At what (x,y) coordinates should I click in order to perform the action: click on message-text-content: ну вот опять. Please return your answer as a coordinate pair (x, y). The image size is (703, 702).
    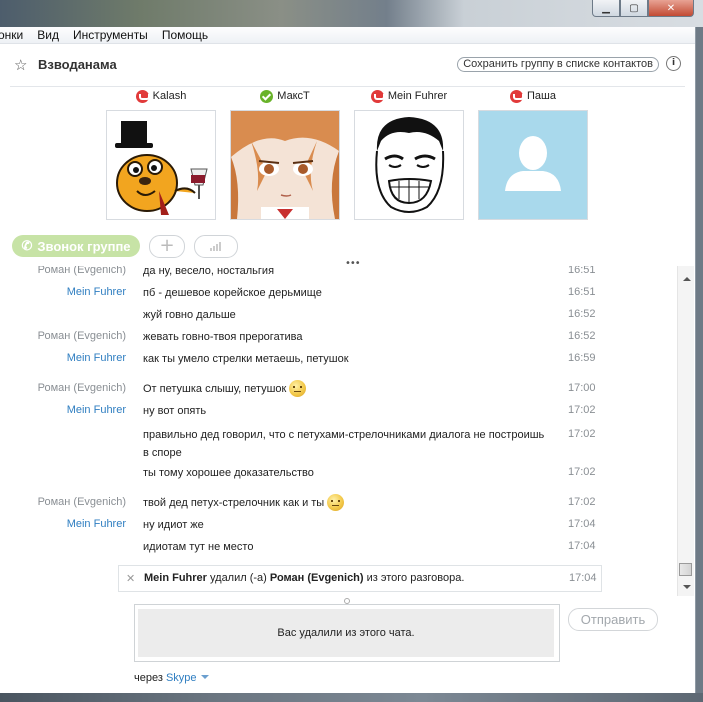
    Looking at the image, I should click on (175, 411).